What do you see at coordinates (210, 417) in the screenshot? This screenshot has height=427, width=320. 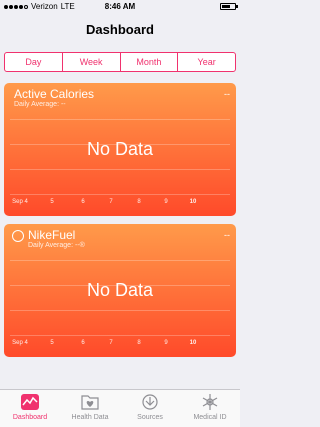 I see `tab-label: Medical ID` at bounding box center [210, 417].